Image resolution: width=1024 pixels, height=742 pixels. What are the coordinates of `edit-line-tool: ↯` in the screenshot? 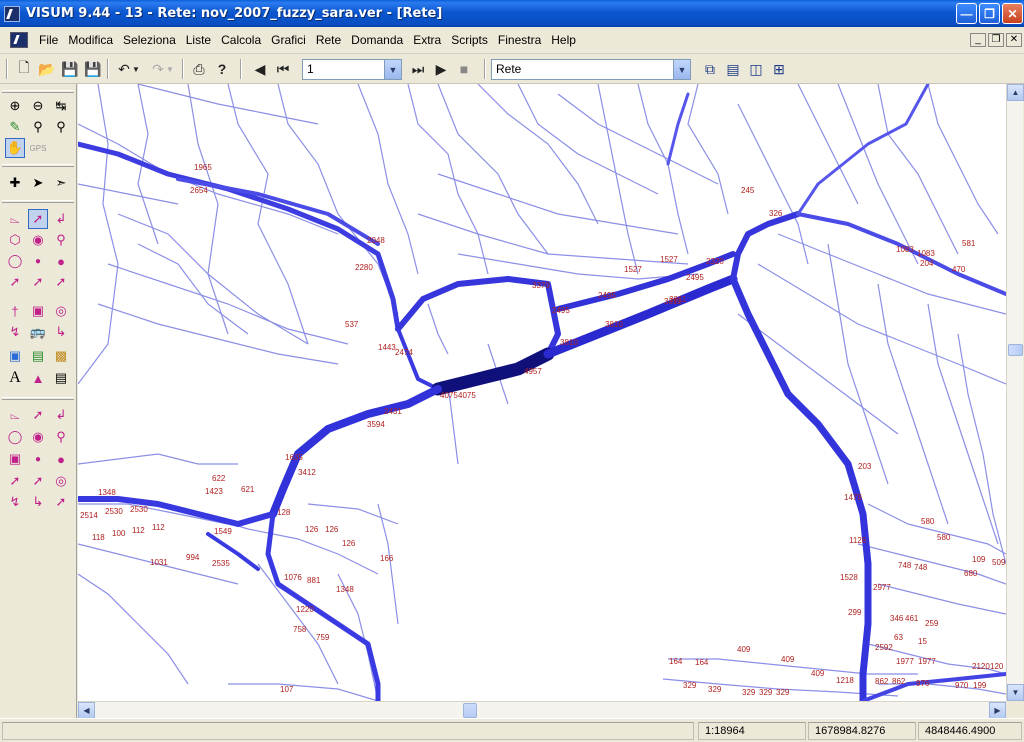 It's located at (15, 502).